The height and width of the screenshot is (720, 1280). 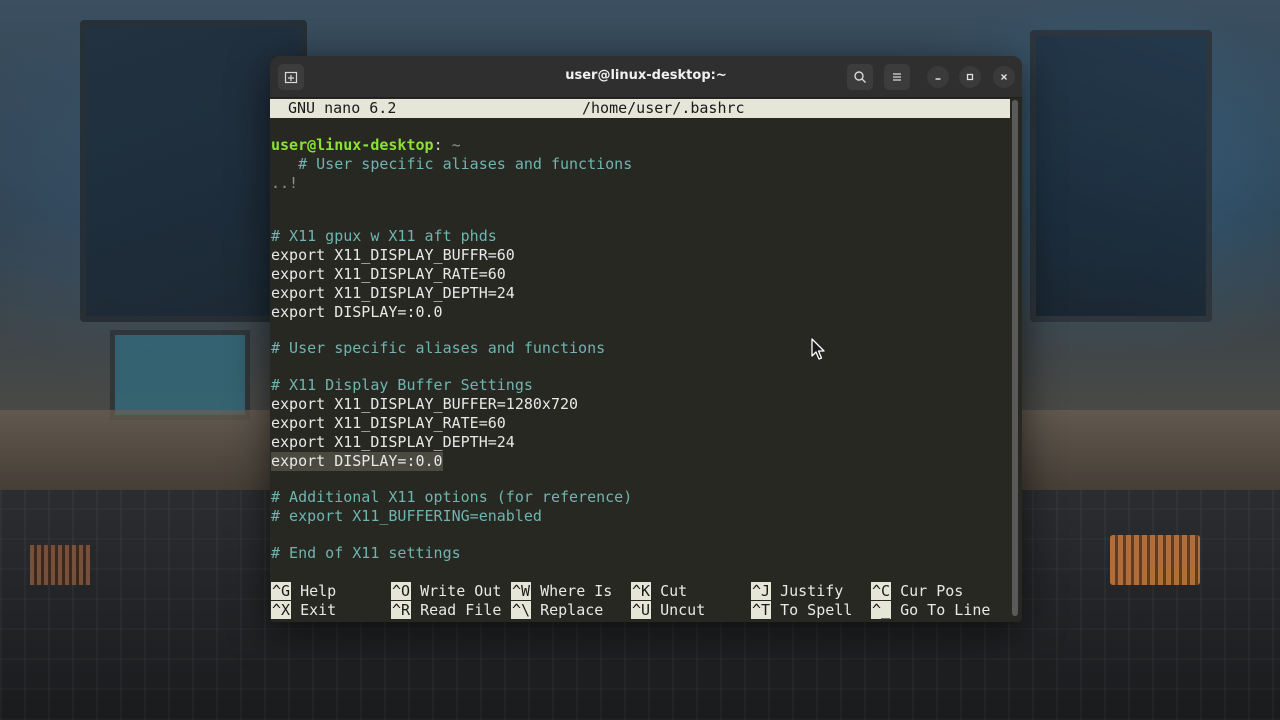 I want to click on background-monitor-small, so click(x=180, y=375).